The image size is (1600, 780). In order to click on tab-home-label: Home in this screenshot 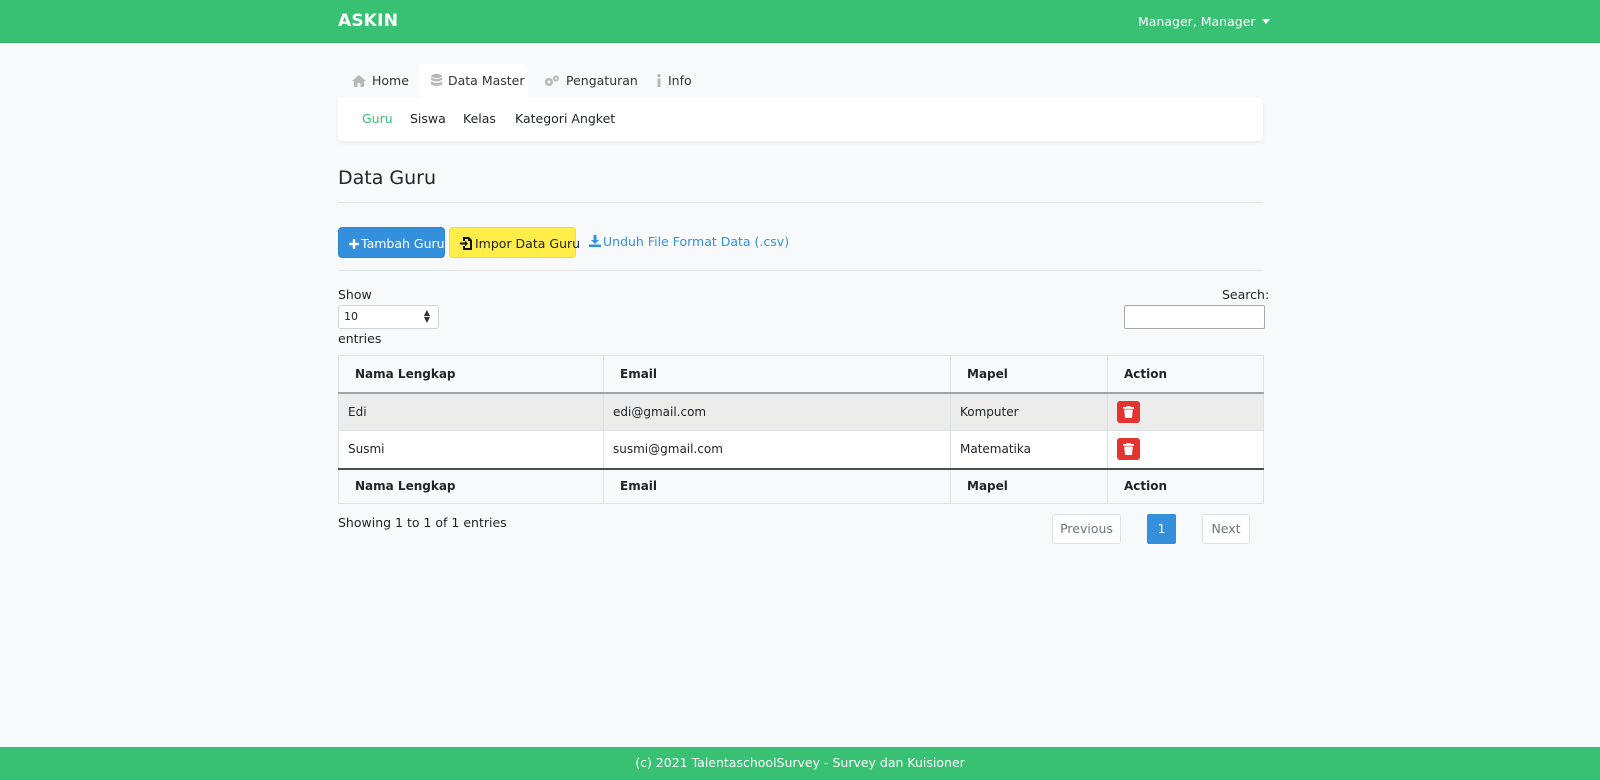, I will do `click(390, 80)`.